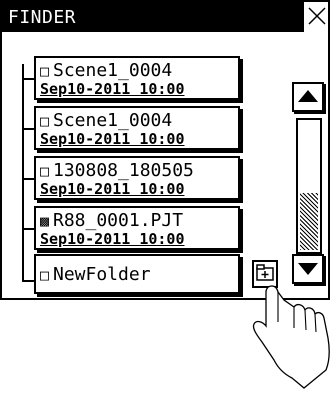 The width and height of the screenshot is (332, 398). I want to click on tree-line, so click(23, 173).